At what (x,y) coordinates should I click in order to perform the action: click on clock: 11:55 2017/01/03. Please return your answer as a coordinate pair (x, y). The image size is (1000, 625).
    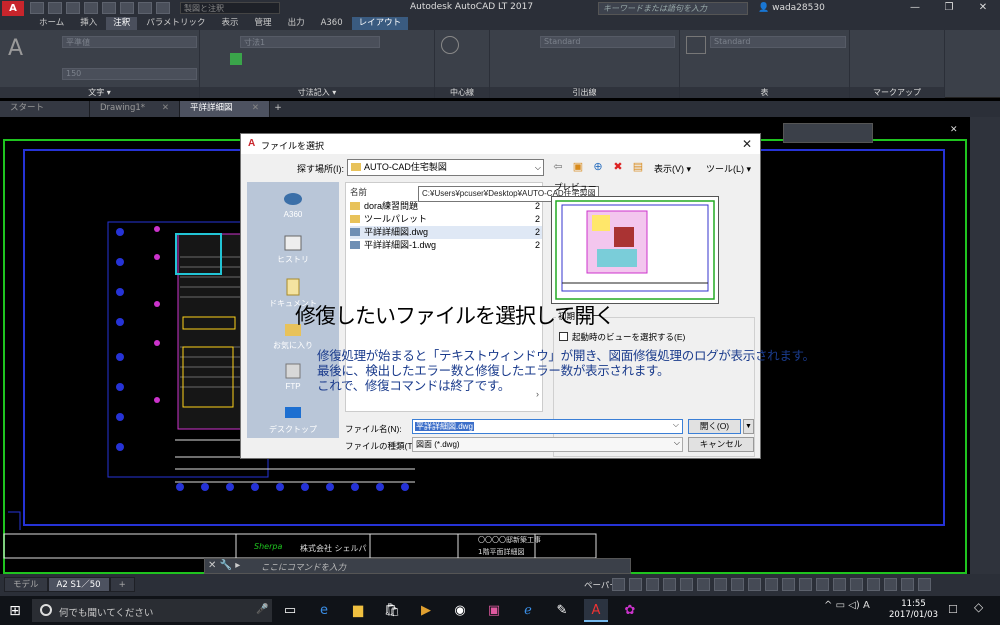
    Looking at the image, I should click on (913, 610).